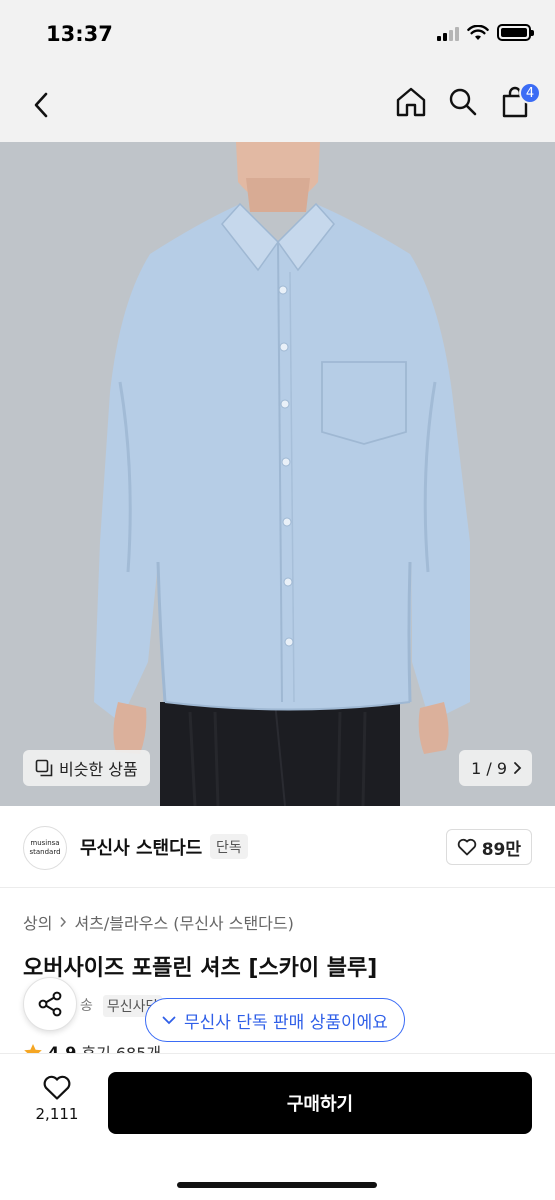 This screenshot has width=555, height=1200. I want to click on status-time: 13:37, so click(79, 34).